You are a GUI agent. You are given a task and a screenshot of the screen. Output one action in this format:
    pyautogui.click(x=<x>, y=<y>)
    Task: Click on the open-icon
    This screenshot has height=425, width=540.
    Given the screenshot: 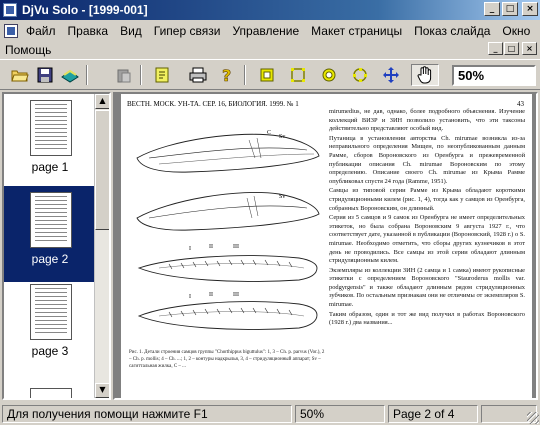 What is the action you would take?
    pyautogui.click(x=19, y=76)
    